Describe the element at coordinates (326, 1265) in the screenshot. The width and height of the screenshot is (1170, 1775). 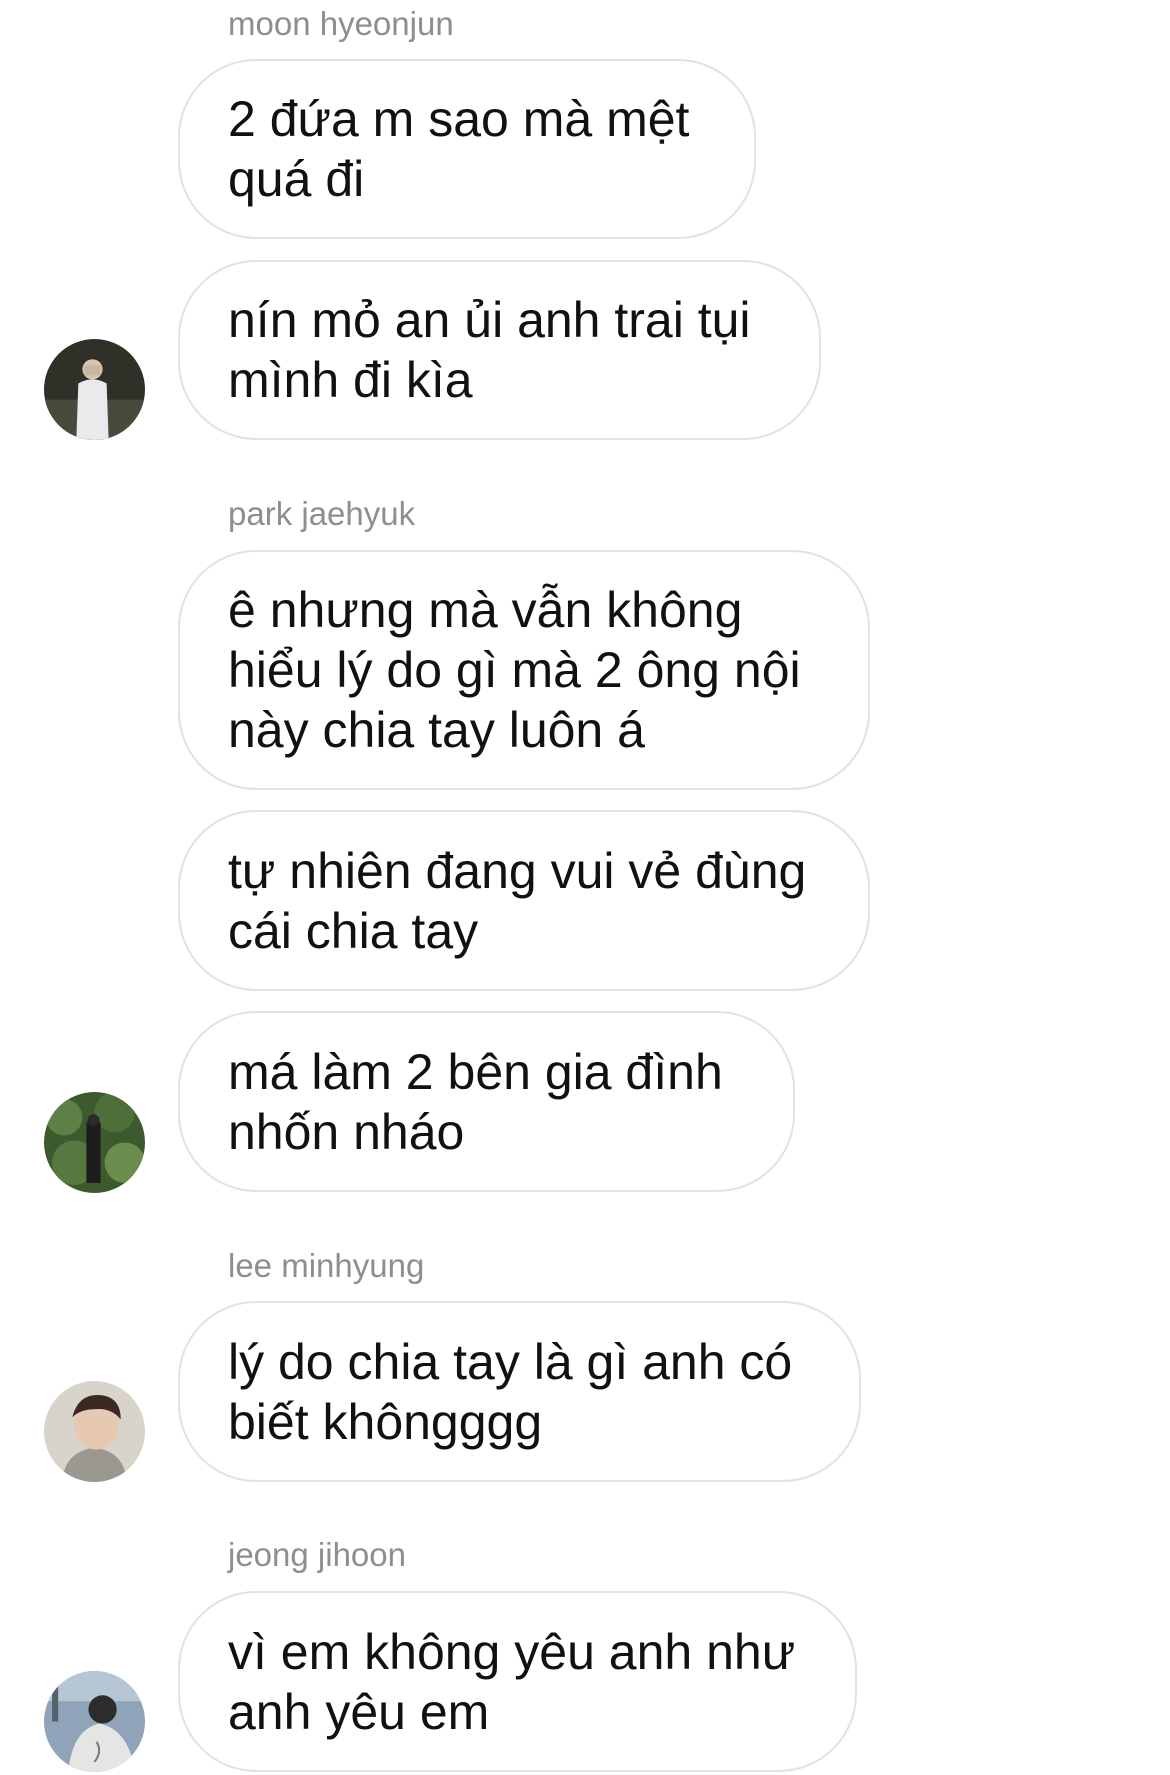
I see `sender-name-lee-minhyung: lee minhyung` at that location.